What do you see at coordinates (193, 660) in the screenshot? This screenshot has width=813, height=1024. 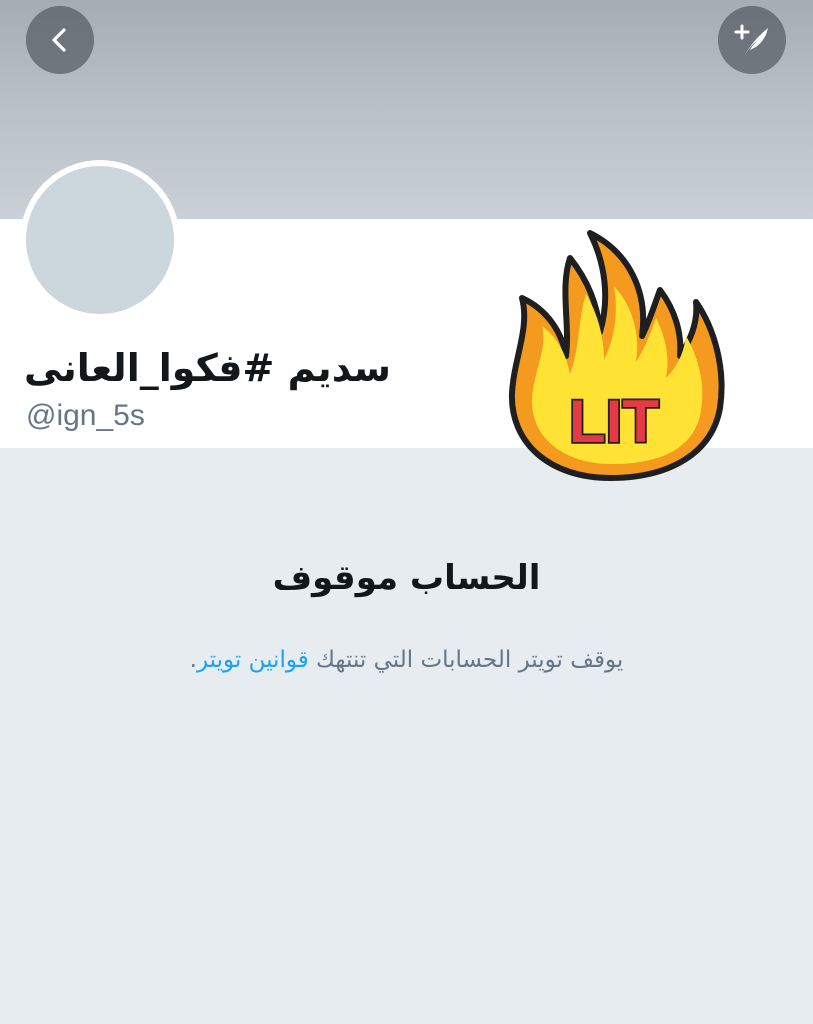 I see `suspended-description-period: .` at bounding box center [193, 660].